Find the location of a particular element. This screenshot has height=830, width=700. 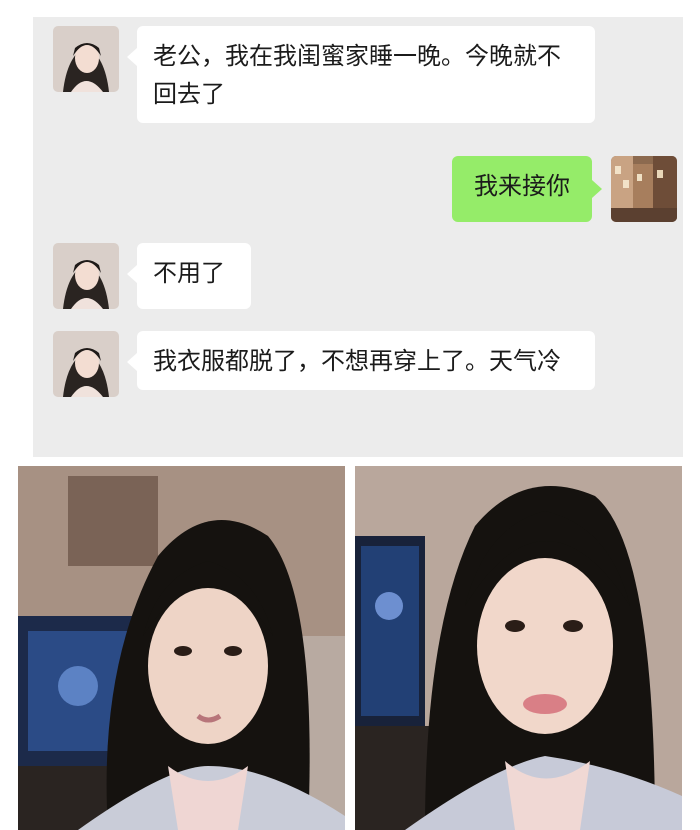

message-text: 不用了 is located at coordinates (189, 273).